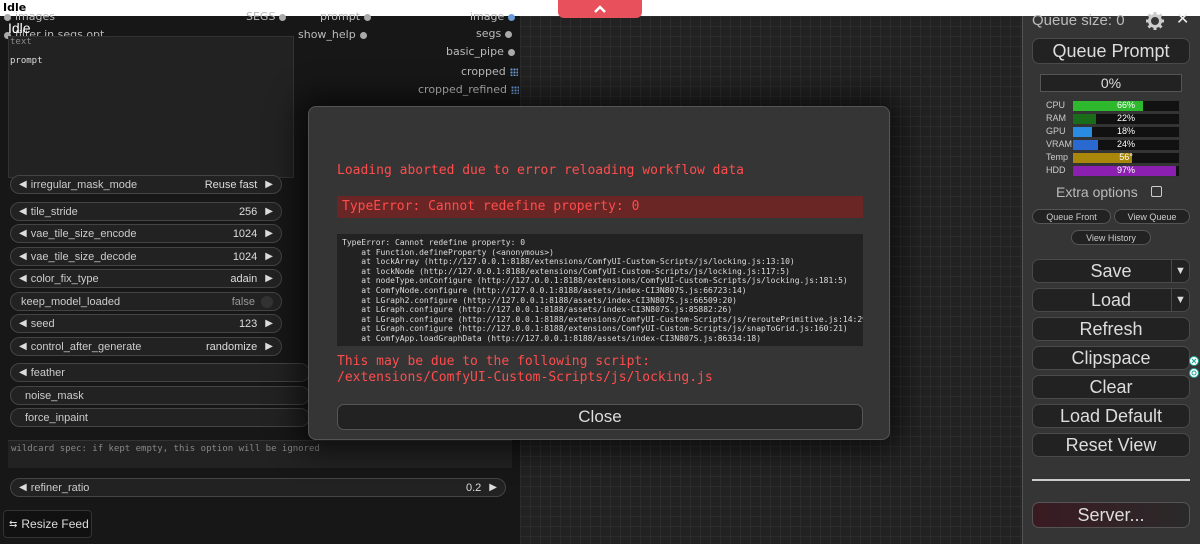 This screenshot has width=1200, height=544. I want to click on output-segs: segs, so click(494, 33).